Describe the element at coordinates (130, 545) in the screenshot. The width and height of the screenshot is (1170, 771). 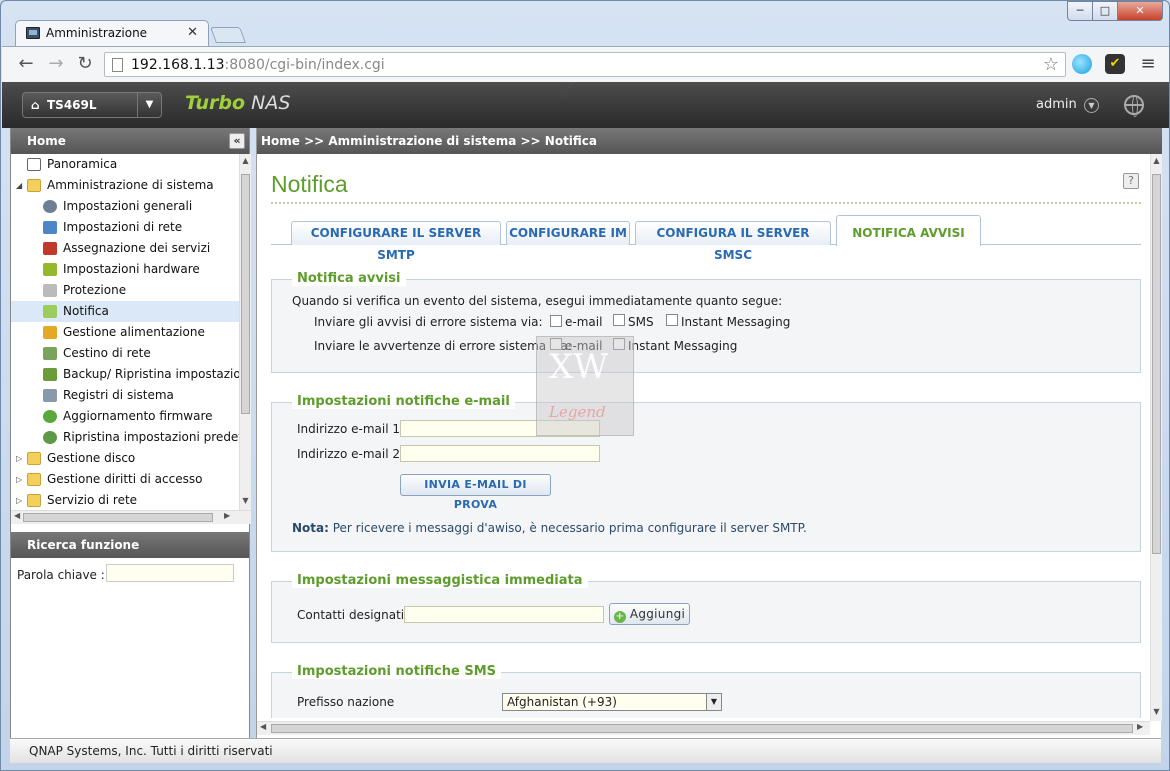
I see `search-panel-title: Ricerca funzione` at that location.